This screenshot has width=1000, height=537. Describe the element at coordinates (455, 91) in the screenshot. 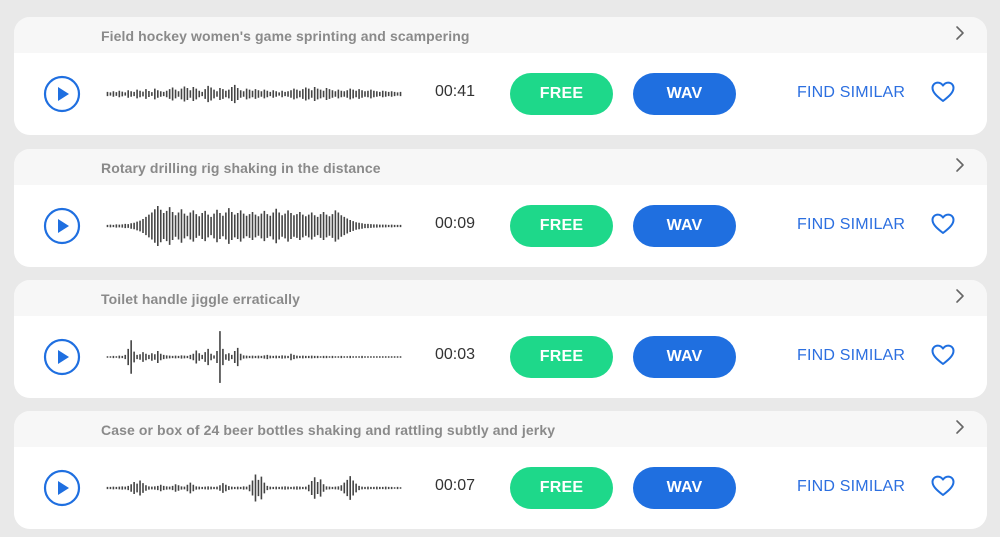

I see `duration-text: 00:41` at that location.